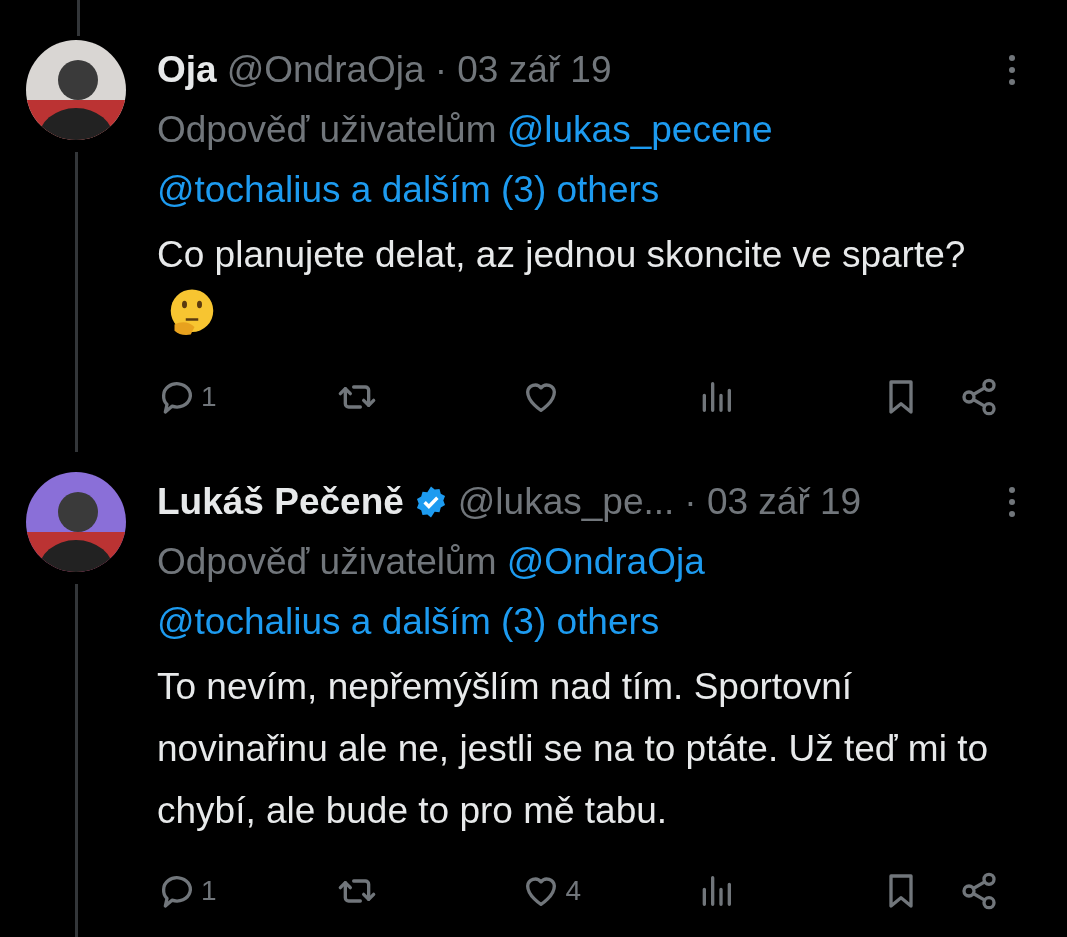  What do you see at coordinates (325, 70) in the screenshot?
I see `author-handle: @OndraOja` at bounding box center [325, 70].